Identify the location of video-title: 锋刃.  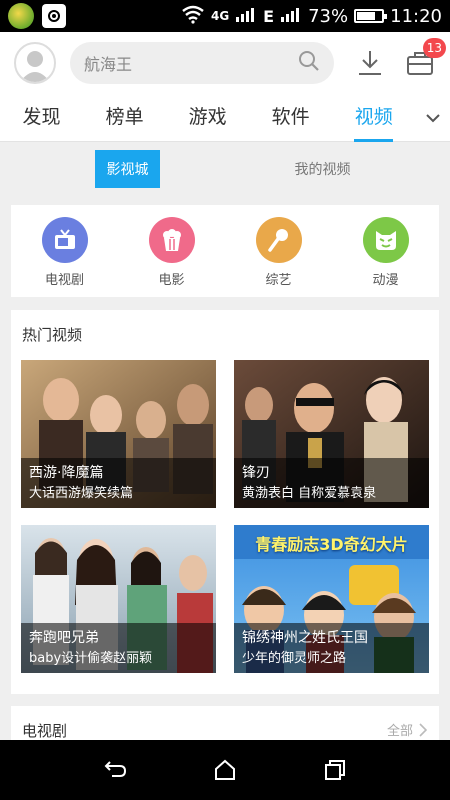
(256, 473).